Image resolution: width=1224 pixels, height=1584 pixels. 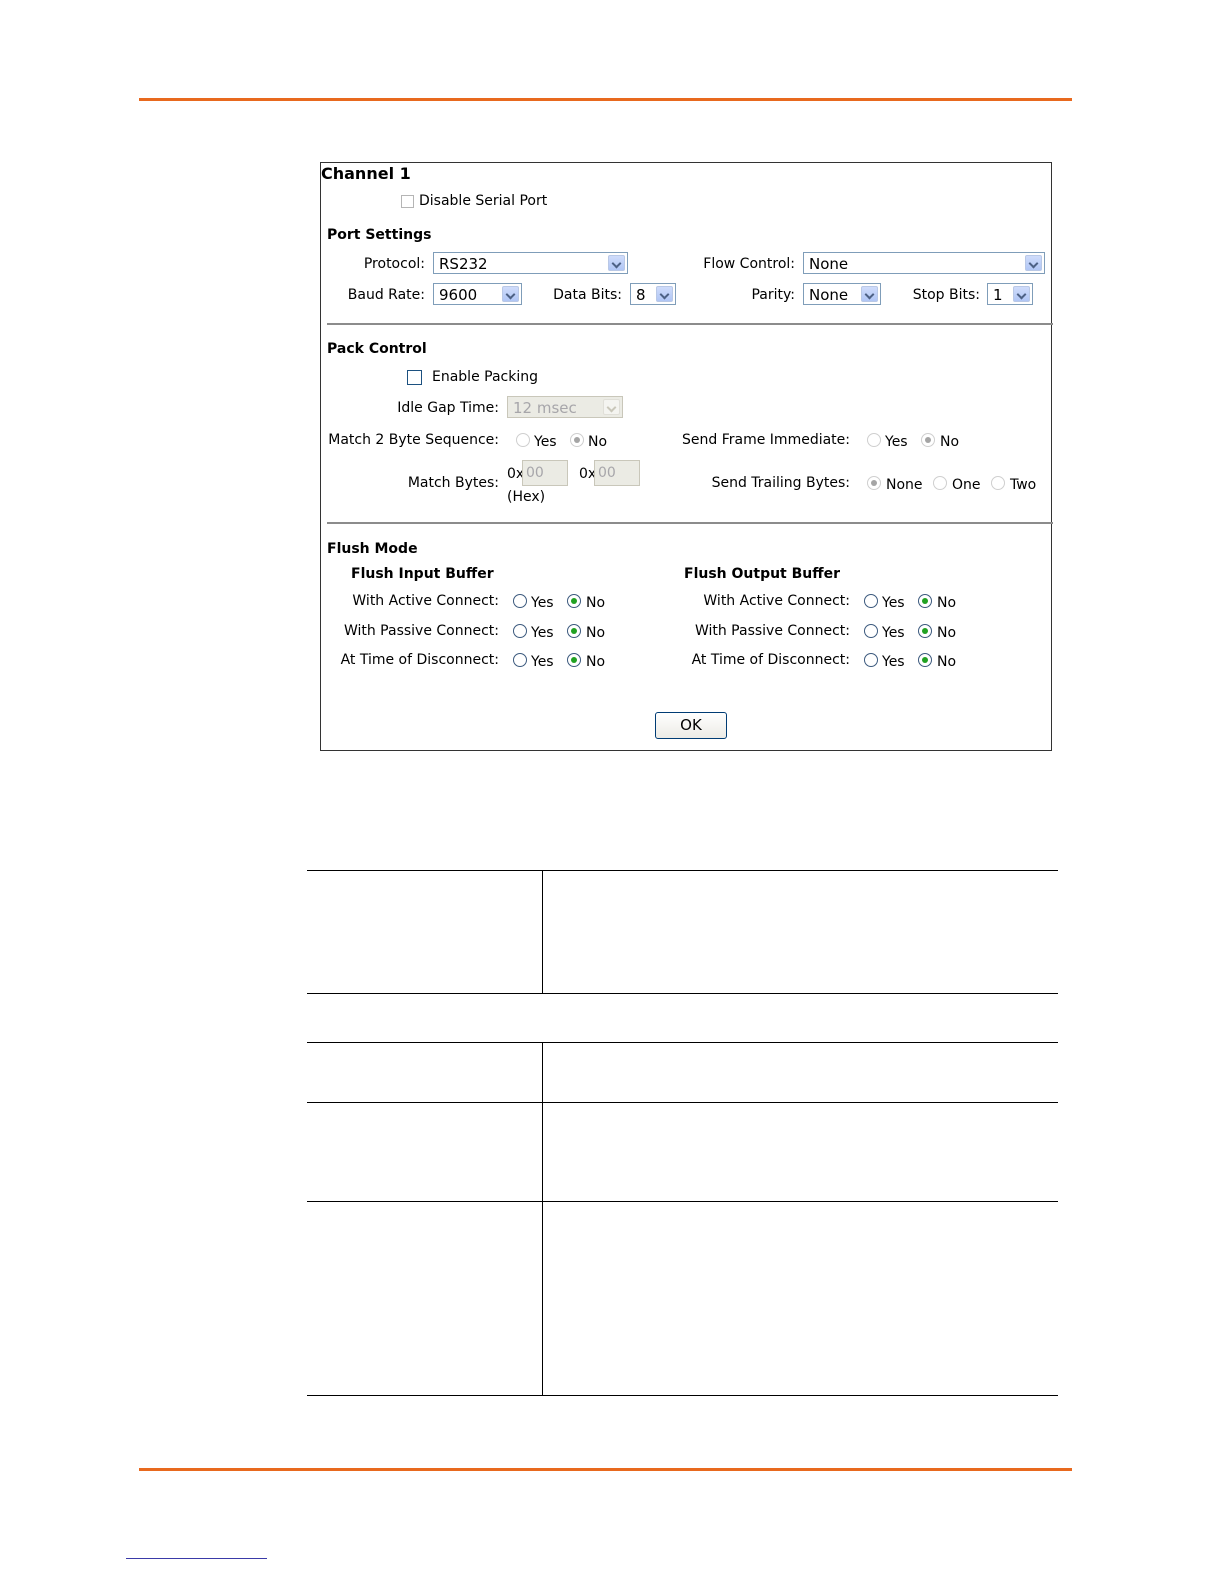 What do you see at coordinates (520, 660) in the screenshot?
I see `input-disconnect-yes-radio` at bounding box center [520, 660].